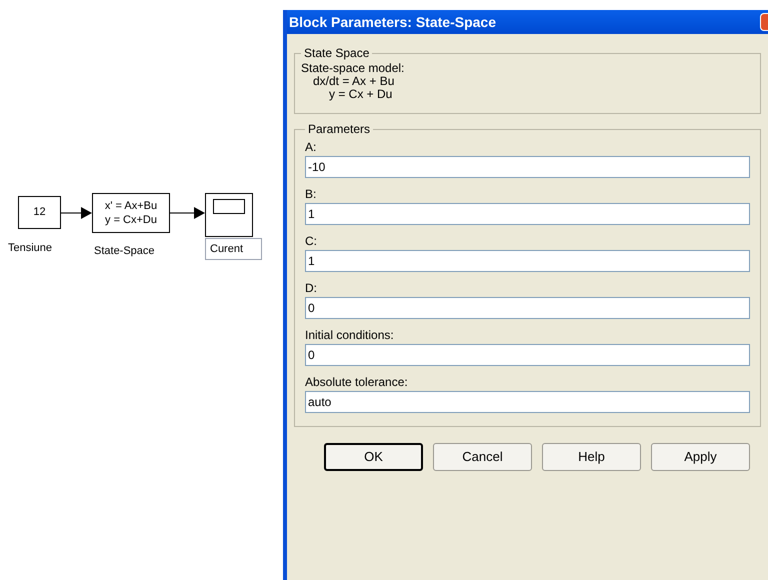 This screenshot has height=580, width=768. I want to click on group-title: Parameters, so click(339, 129).